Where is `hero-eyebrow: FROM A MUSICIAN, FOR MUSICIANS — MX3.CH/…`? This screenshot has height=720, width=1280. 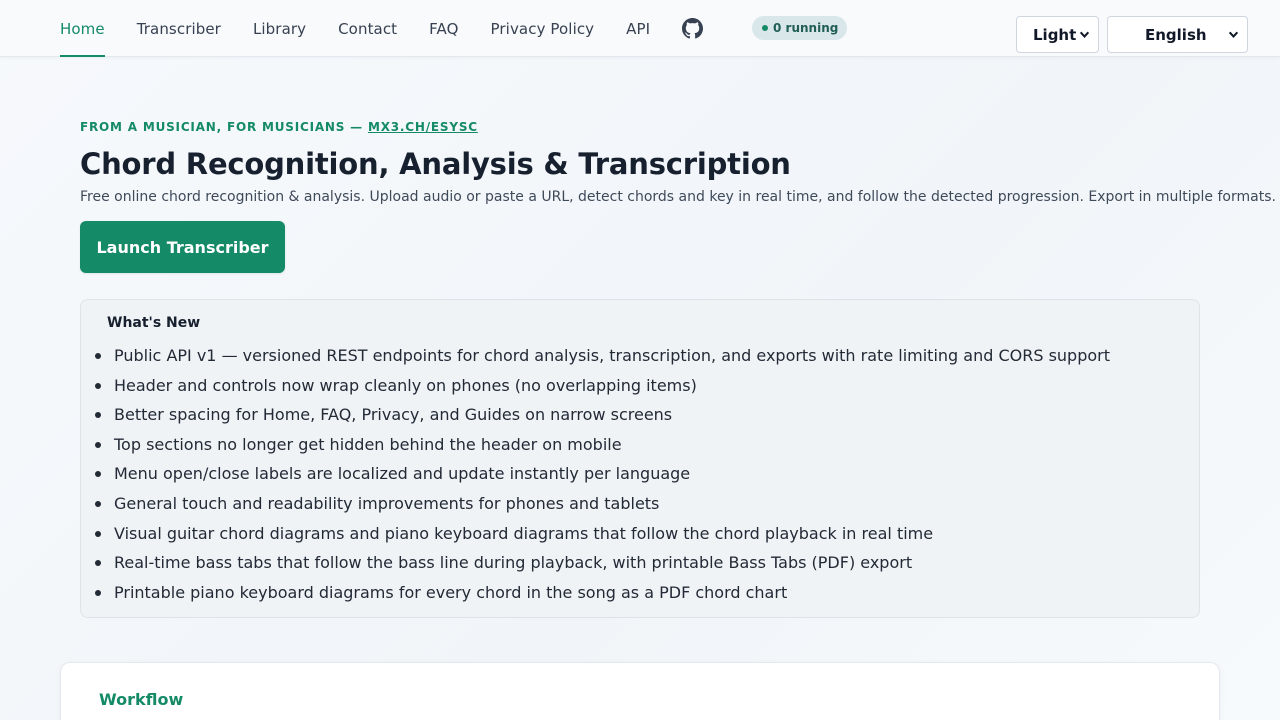
hero-eyebrow: FROM A MUSICIAN, FOR MUSICIANS — MX3.CH/… is located at coordinates (279, 127).